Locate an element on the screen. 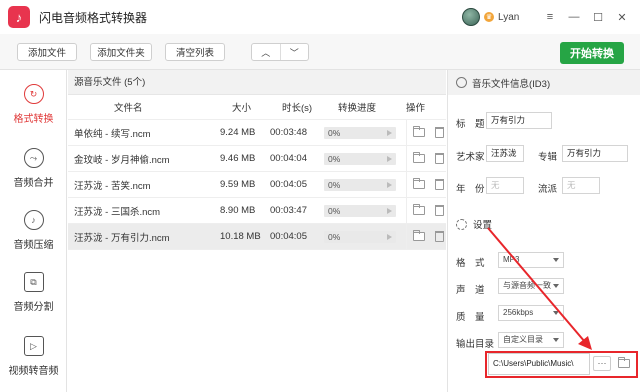 The height and width of the screenshot is (392, 640). sidebar-item-audio-split: ⧉ 音频分割 is located at coordinates (33, 292).